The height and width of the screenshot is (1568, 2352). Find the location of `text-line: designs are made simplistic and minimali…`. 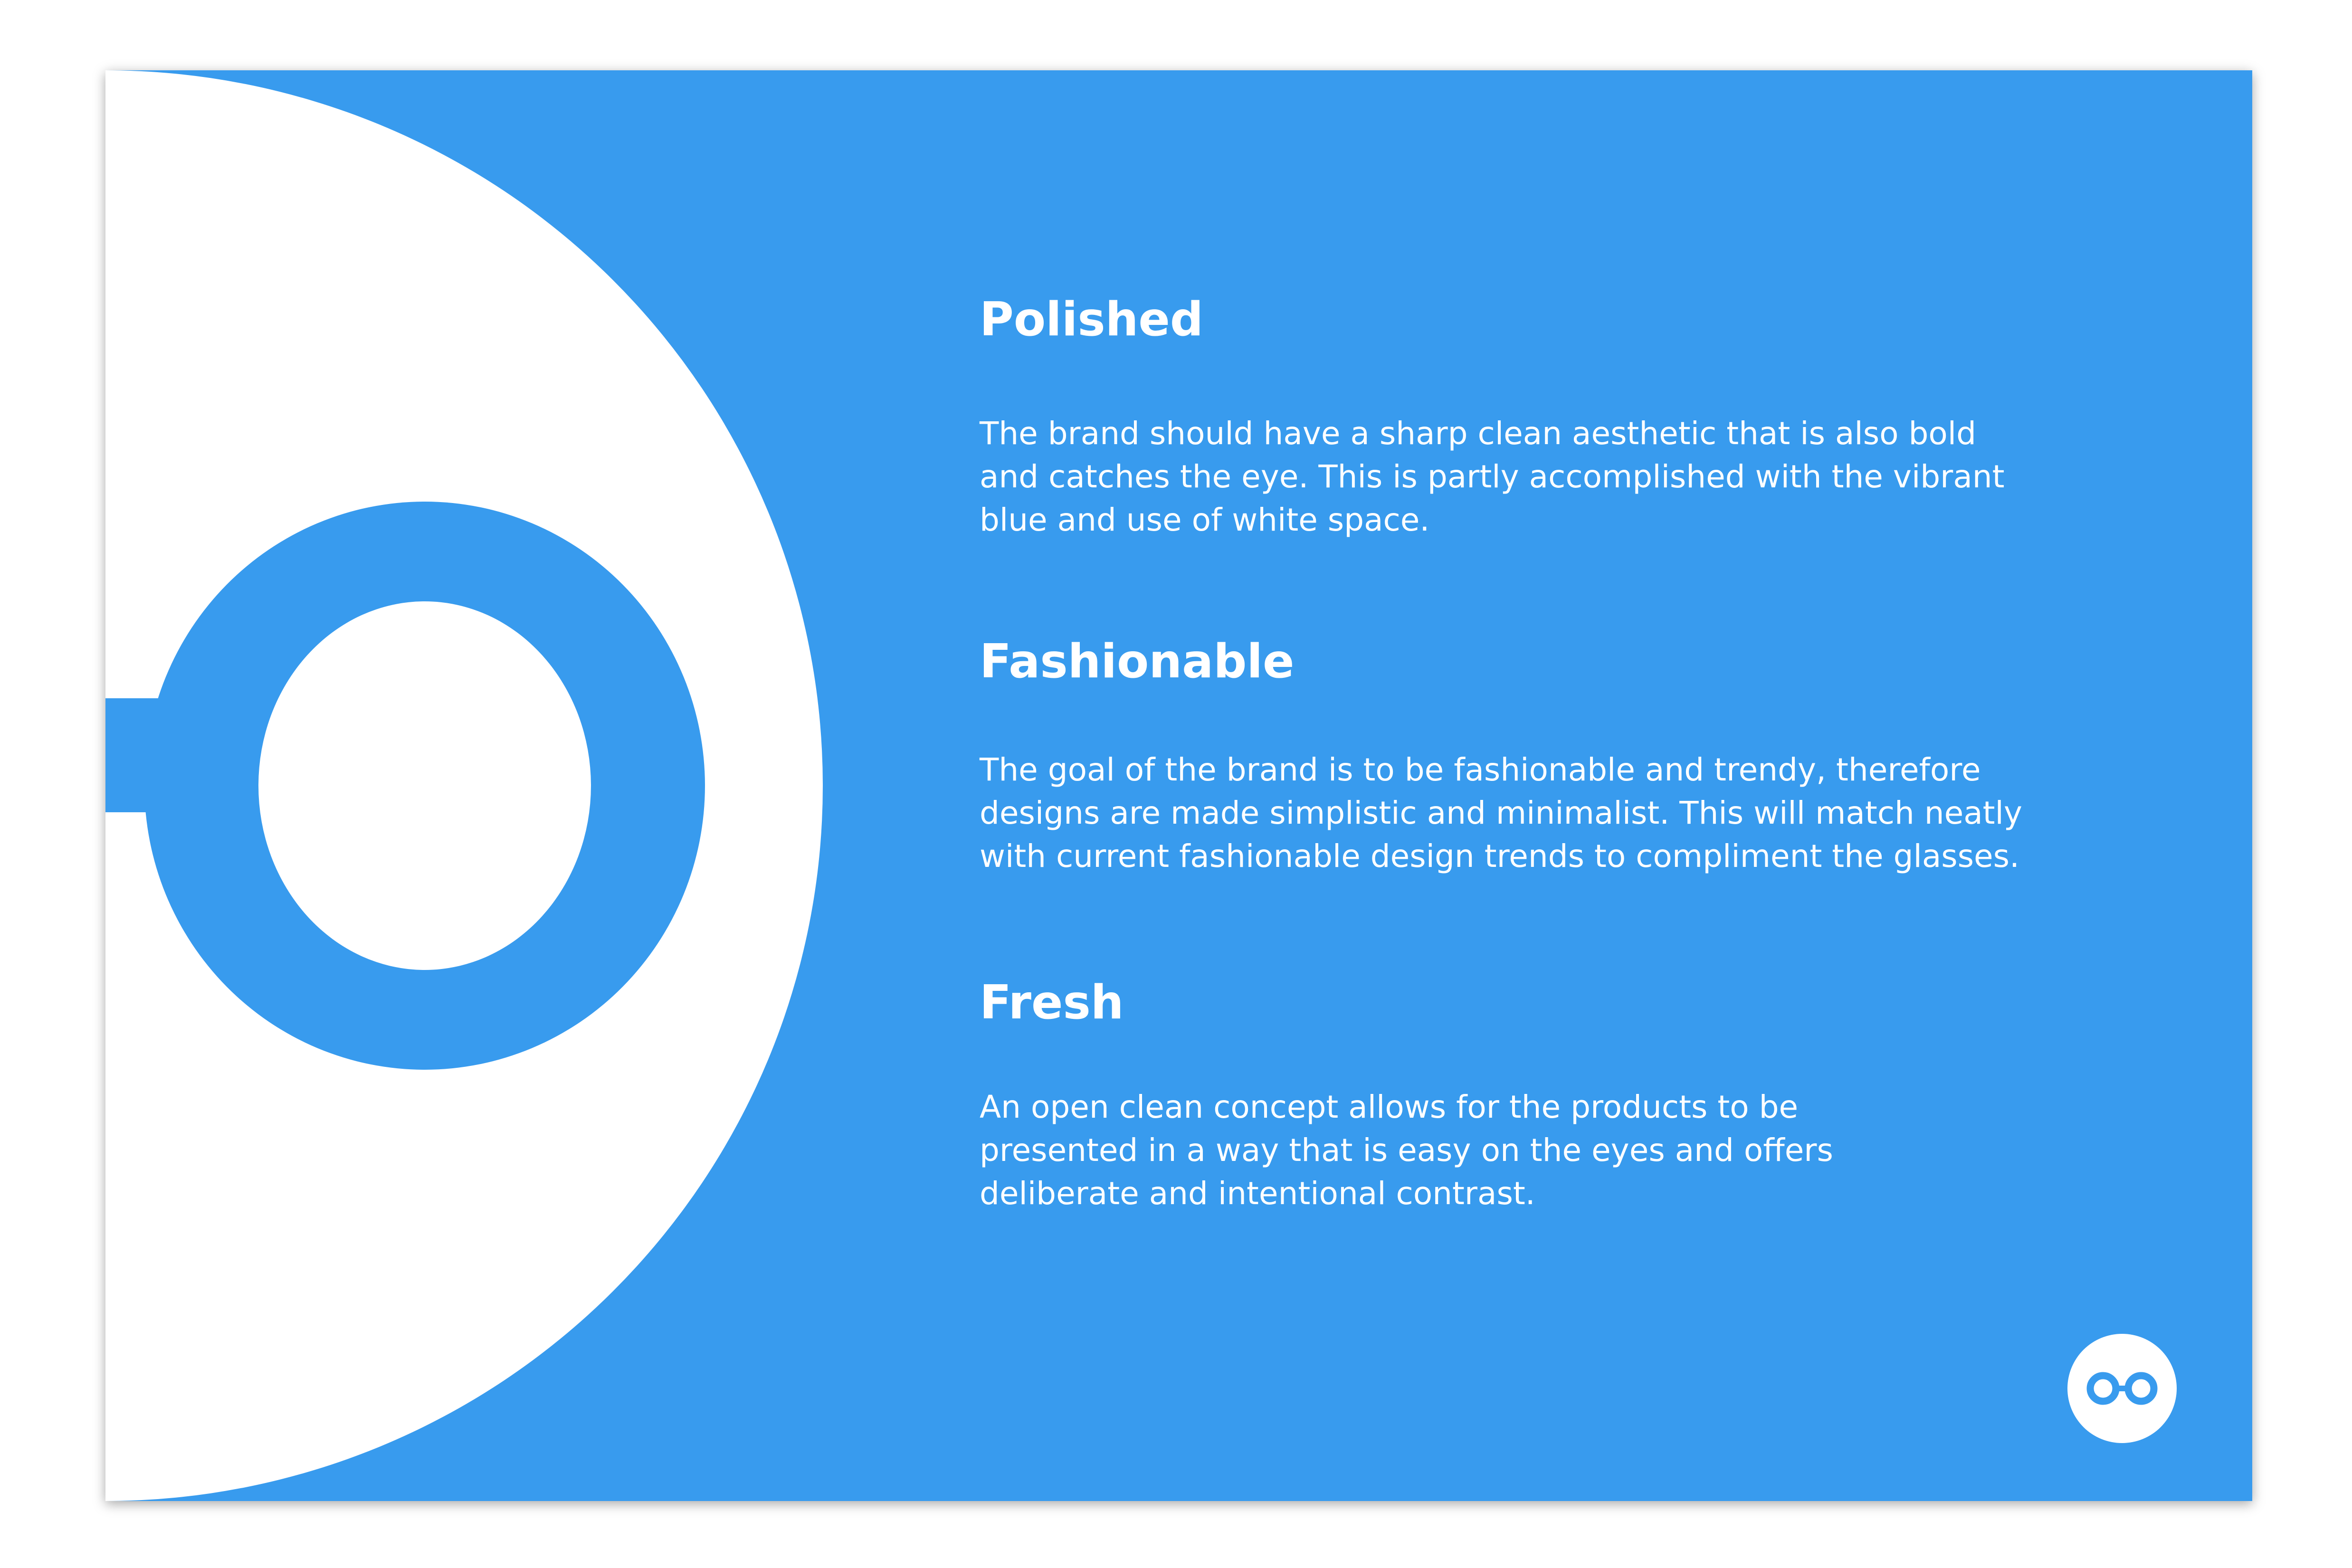

text-line: designs are made simplistic and minimali… is located at coordinates (1501, 813).